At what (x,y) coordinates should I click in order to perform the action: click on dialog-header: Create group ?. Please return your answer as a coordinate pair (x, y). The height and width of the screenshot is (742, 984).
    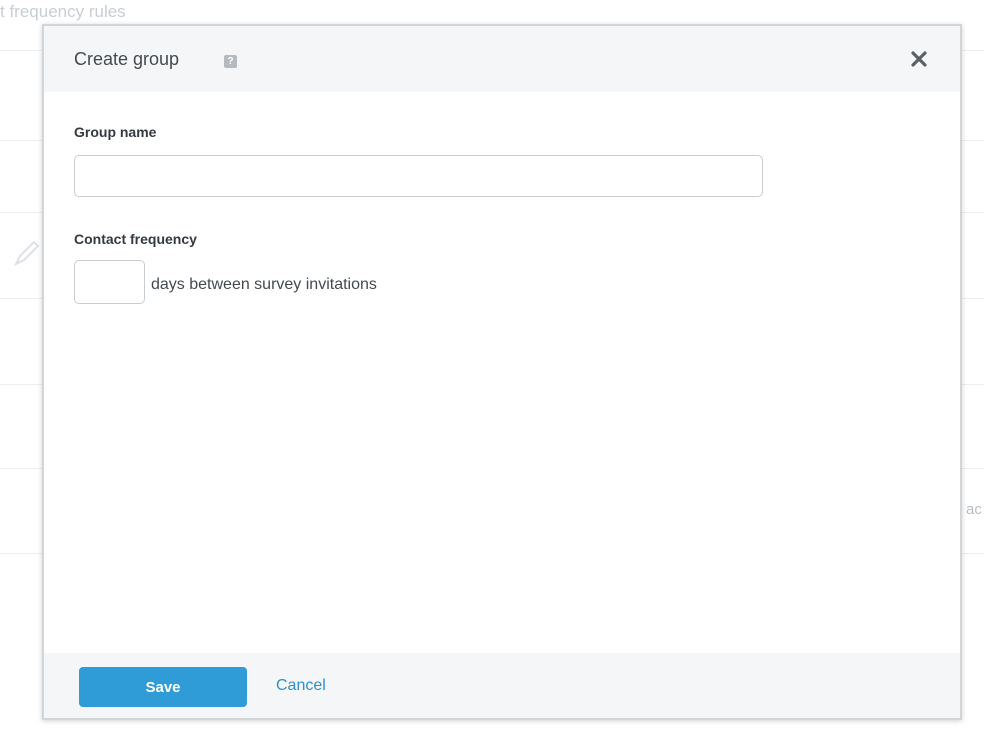
    Looking at the image, I should click on (502, 59).